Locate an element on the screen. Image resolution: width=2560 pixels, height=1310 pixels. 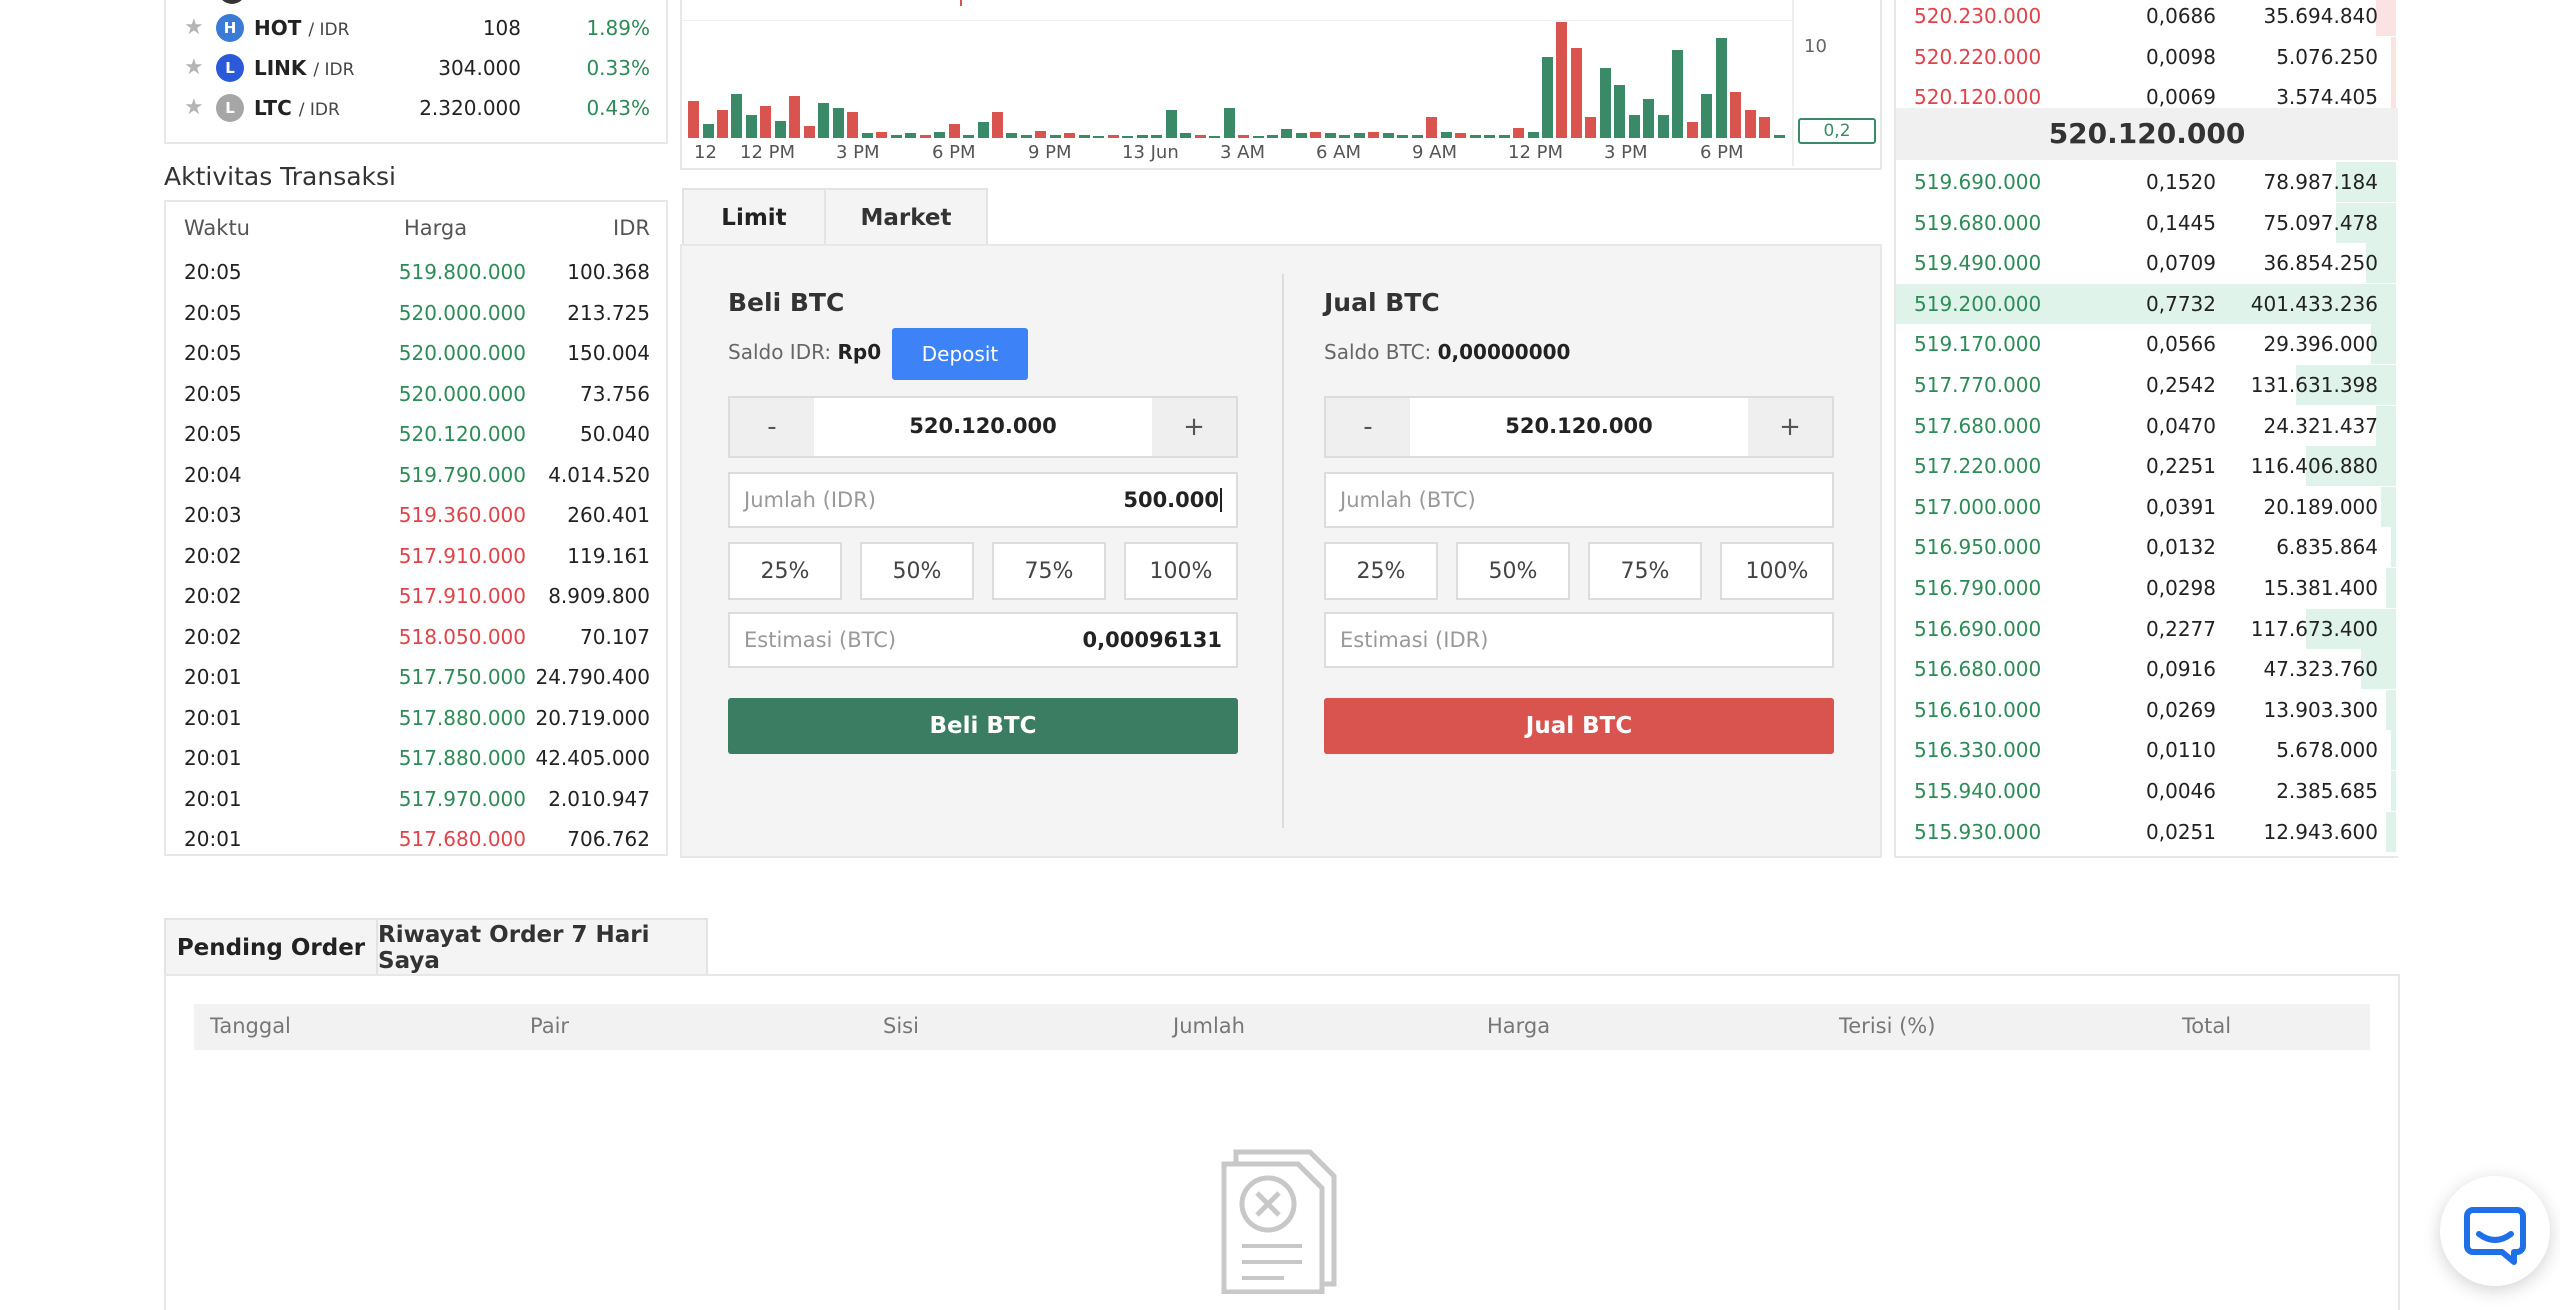
orderbook-price: 516.680.000 is located at coordinates (1978, 669).